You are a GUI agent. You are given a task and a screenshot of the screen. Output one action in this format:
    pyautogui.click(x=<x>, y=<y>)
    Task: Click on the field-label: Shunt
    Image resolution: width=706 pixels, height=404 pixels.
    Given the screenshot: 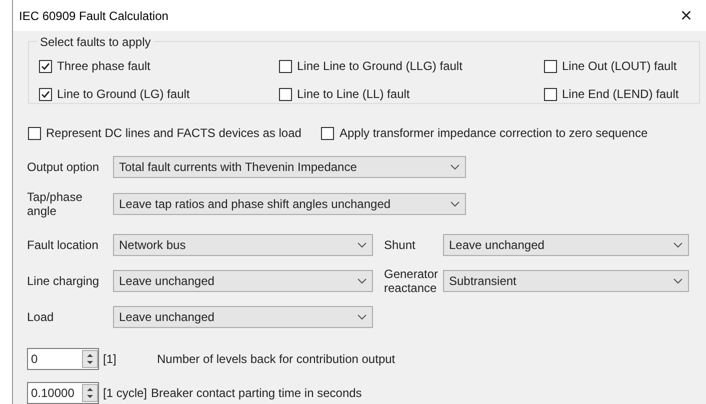 What is the action you would take?
    pyautogui.click(x=399, y=245)
    